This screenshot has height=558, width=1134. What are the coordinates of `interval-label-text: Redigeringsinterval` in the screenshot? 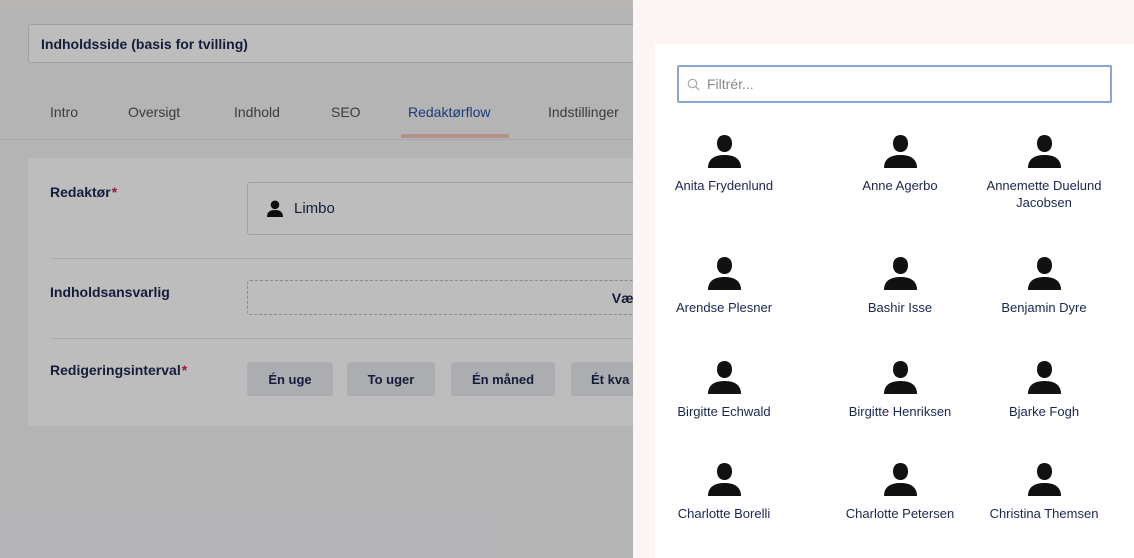 It's located at (115, 370).